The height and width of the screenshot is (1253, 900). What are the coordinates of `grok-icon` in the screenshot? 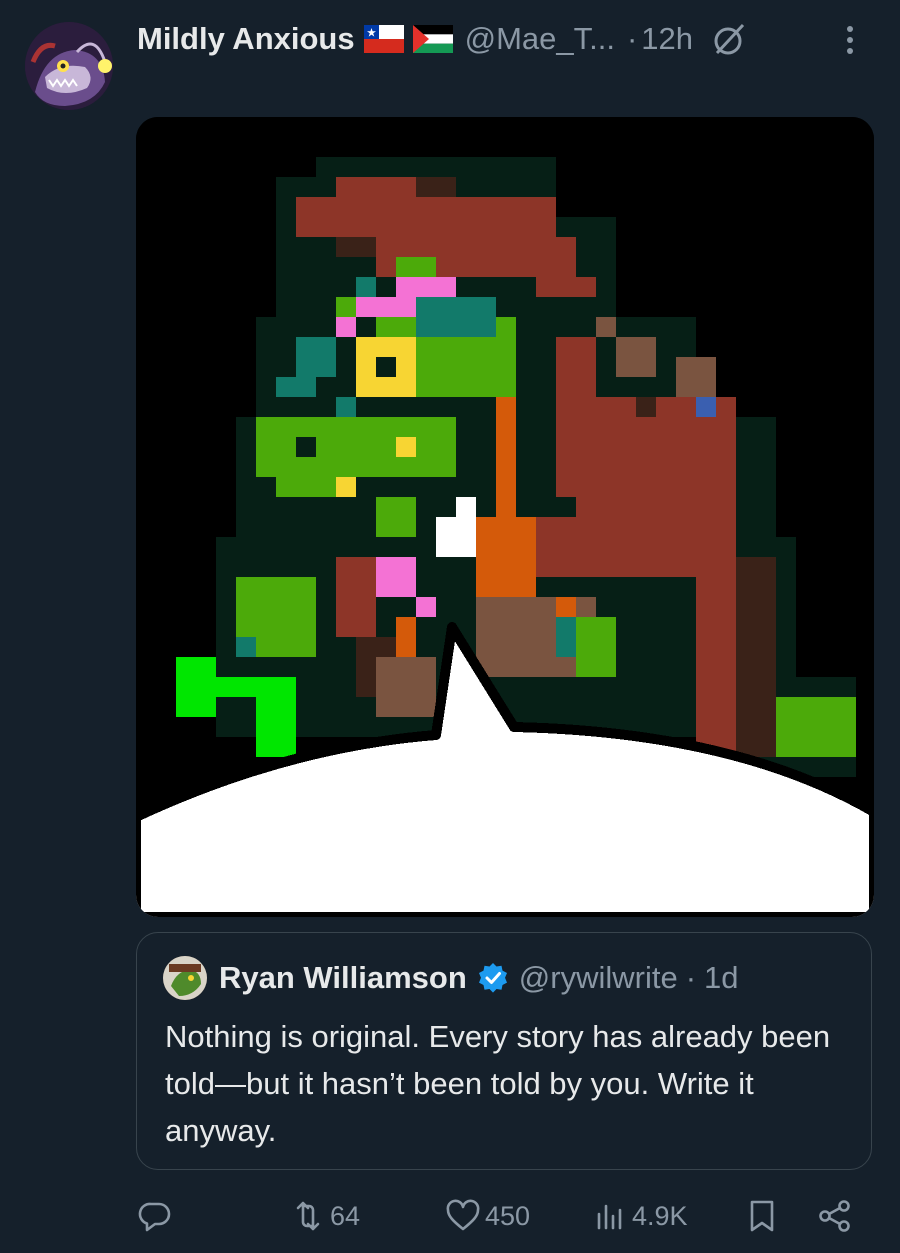 It's located at (729, 39).